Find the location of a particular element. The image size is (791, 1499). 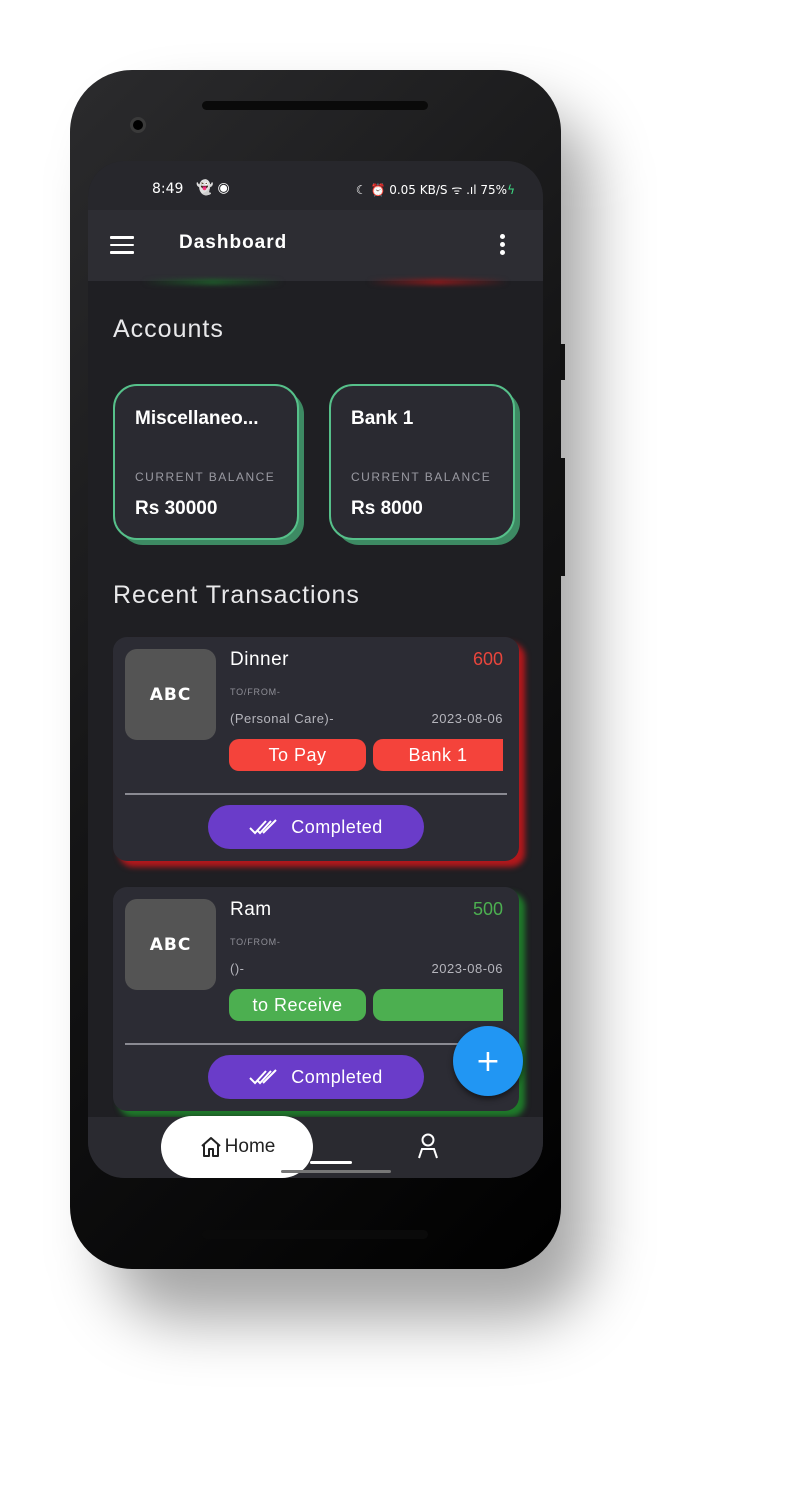

account-badge: Bank 1 is located at coordinates (438, 755).